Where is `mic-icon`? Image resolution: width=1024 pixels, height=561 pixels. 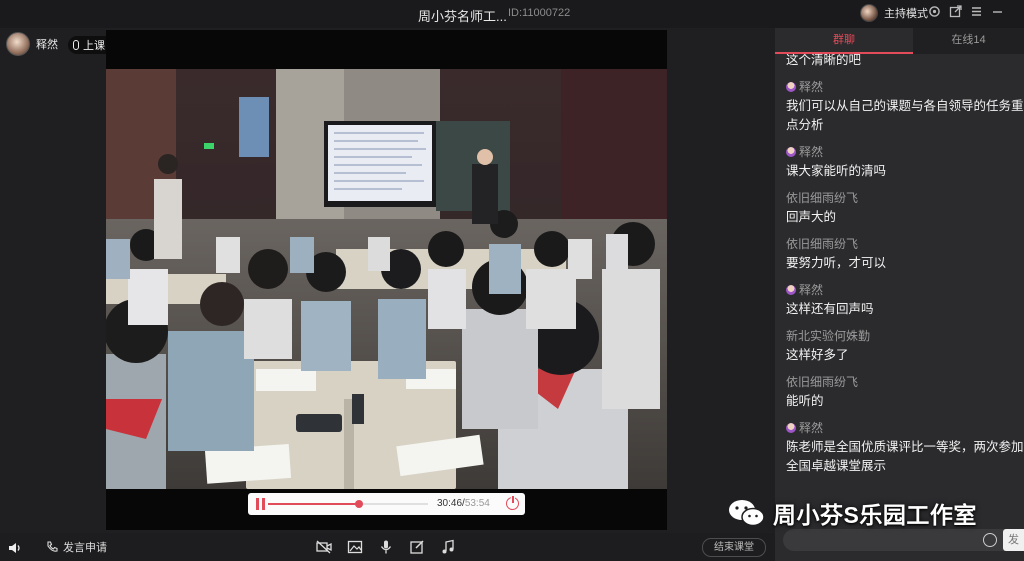
mic-icon is located at coordinates (76, 45).